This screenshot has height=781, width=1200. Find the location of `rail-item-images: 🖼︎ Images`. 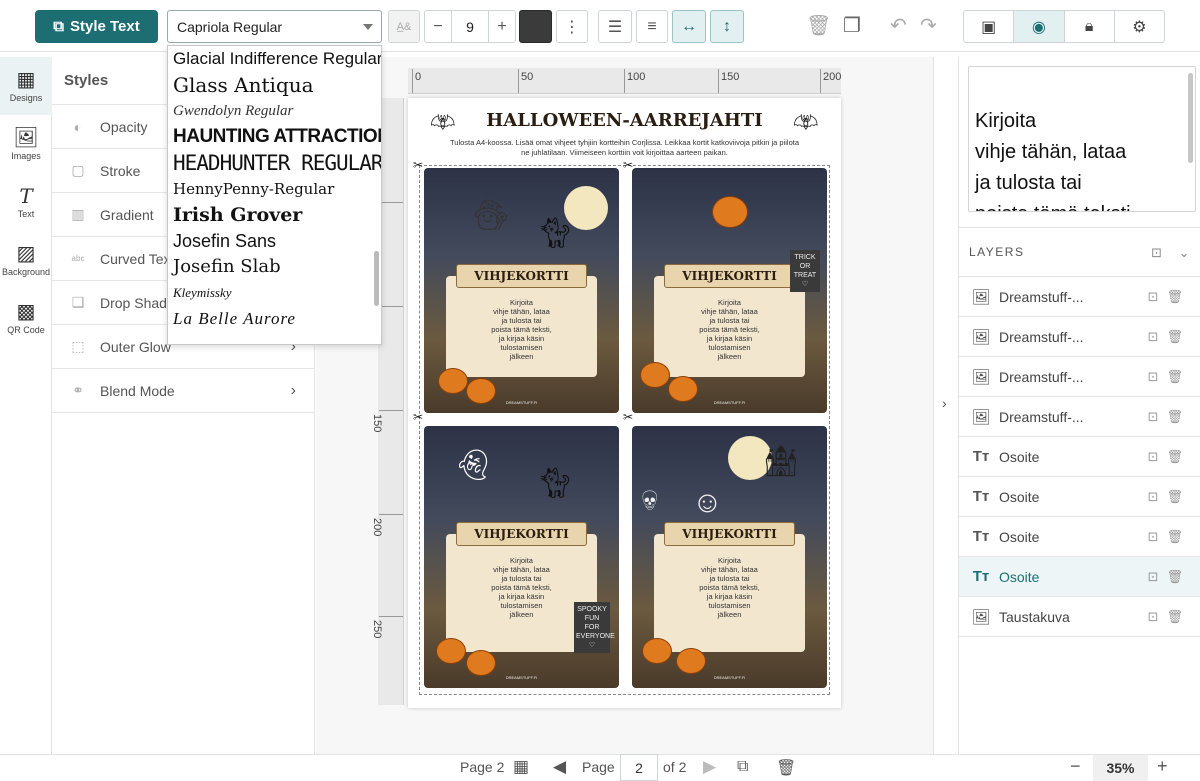

rail-item-images: 🖼︎ Images is located at coordinates (26, 144).